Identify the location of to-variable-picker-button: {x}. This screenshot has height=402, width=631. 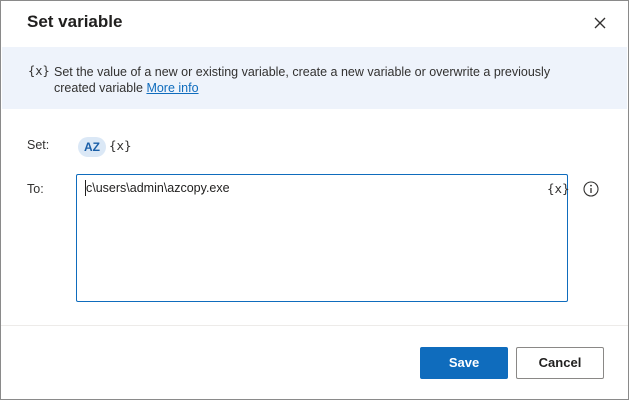
(558, 188).